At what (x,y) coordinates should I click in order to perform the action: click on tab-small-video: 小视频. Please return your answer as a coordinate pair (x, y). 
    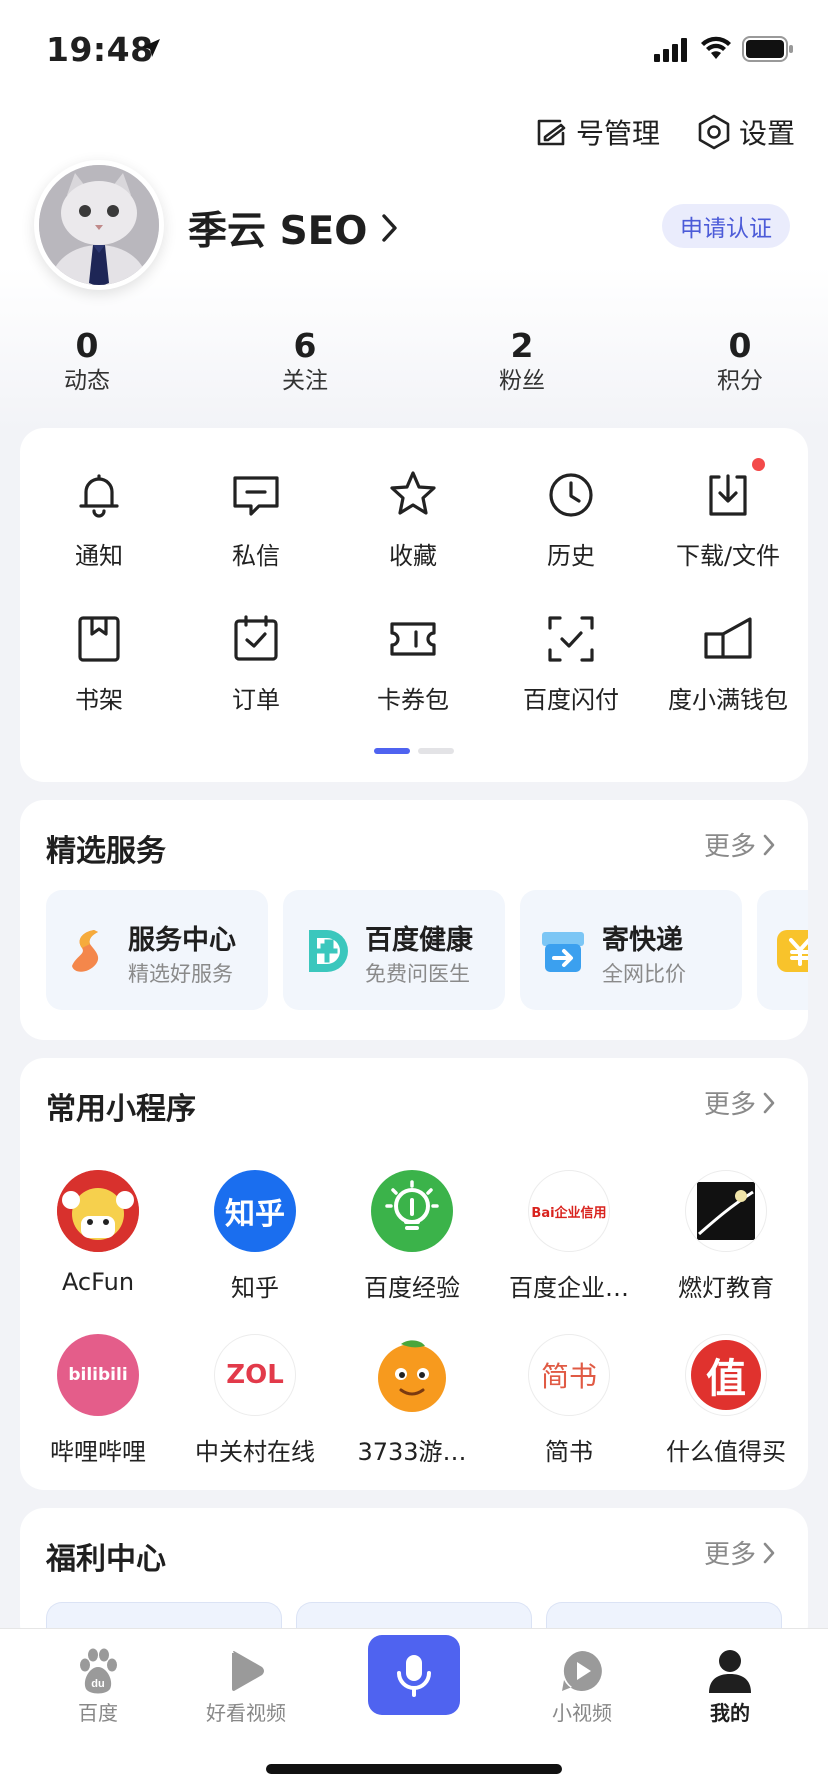
    Looking at the image, I should click on (582, 1683).